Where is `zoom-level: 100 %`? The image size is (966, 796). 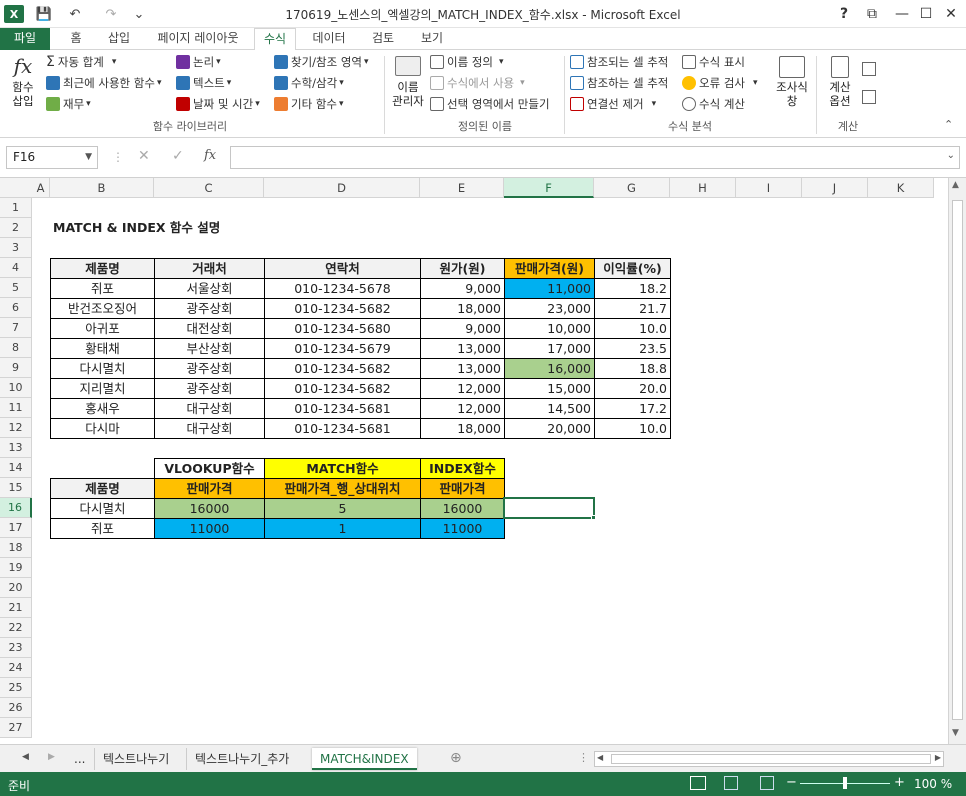 zoom-level: 100 % is located at coordinates (933, 784).